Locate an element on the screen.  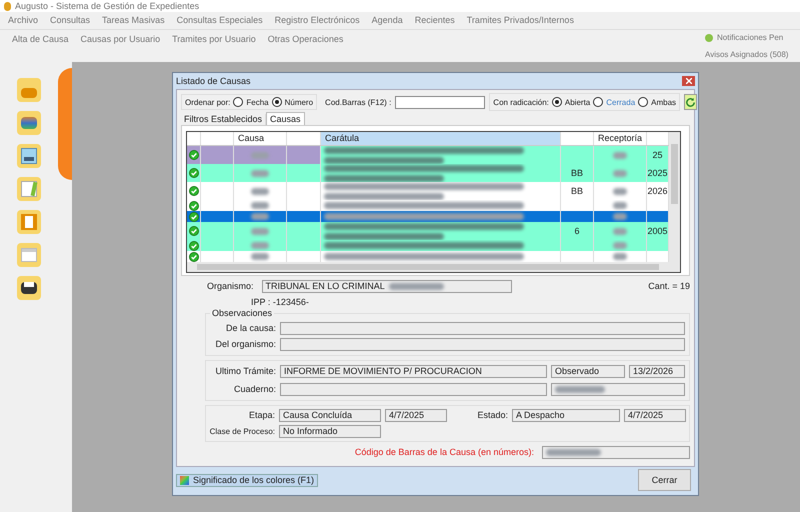
box-icon is located at coordinates (29, 90).